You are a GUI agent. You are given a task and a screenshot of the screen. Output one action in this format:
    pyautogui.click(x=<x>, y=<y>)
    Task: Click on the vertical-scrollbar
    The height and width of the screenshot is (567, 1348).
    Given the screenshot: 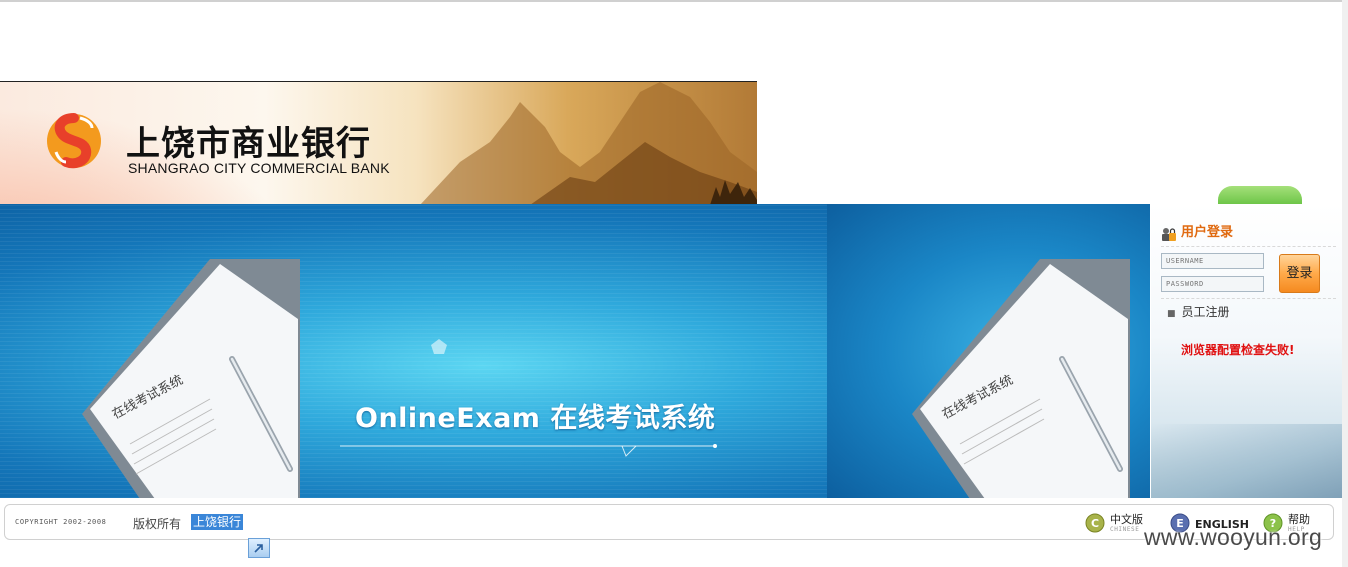 What is the action you would take?
    pyautogui.click(x=1345, y=283)
    